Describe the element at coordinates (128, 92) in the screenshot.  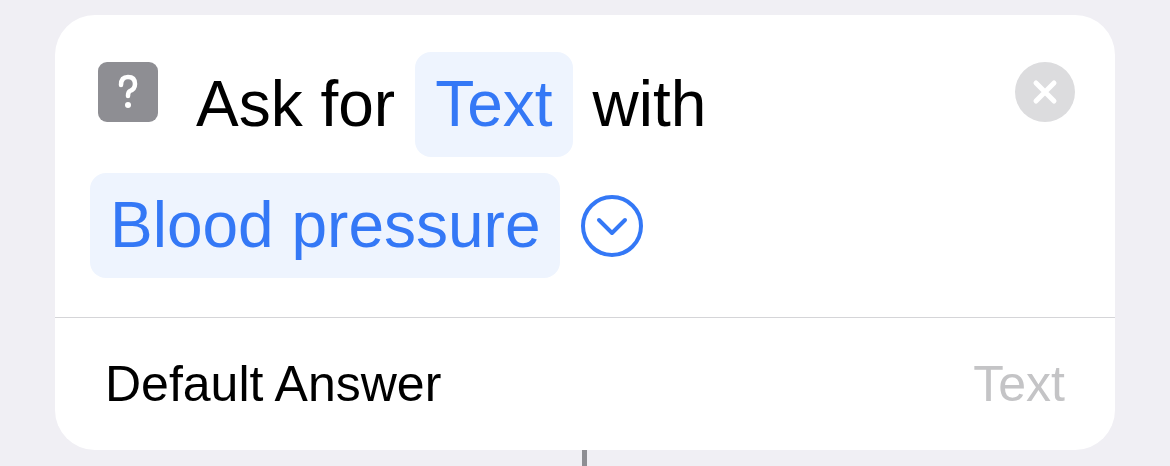
I see `question-icon` at that location.